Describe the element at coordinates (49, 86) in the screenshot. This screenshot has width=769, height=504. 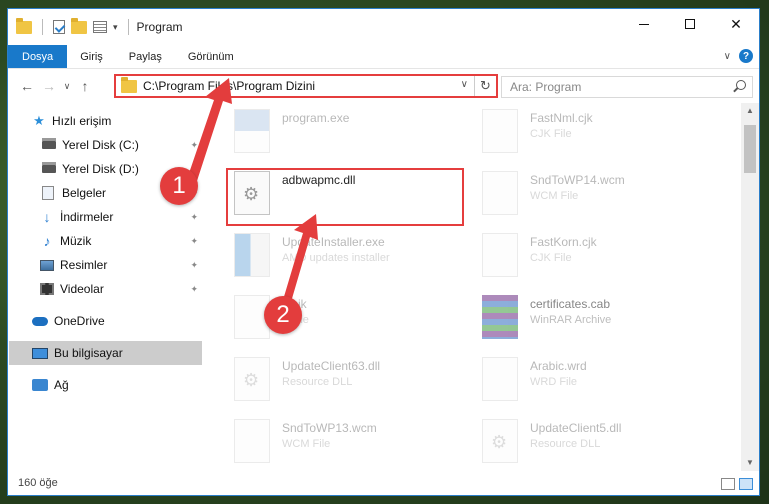
I see `forward-button: →` at that location.